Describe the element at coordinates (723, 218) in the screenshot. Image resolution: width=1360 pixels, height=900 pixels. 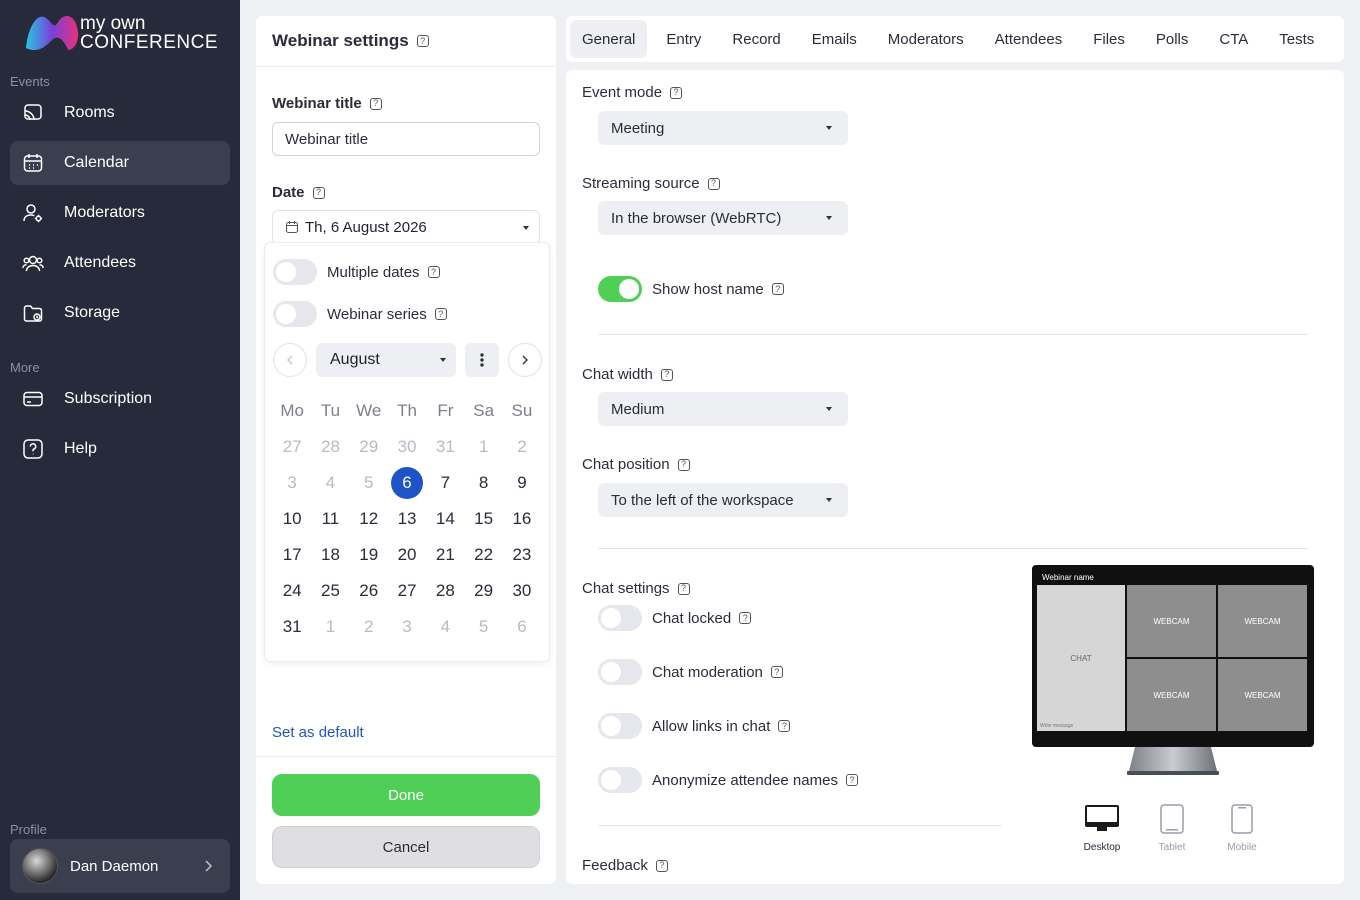
I see `streaming-source-select: In the browser (WebRTC)` at that location.